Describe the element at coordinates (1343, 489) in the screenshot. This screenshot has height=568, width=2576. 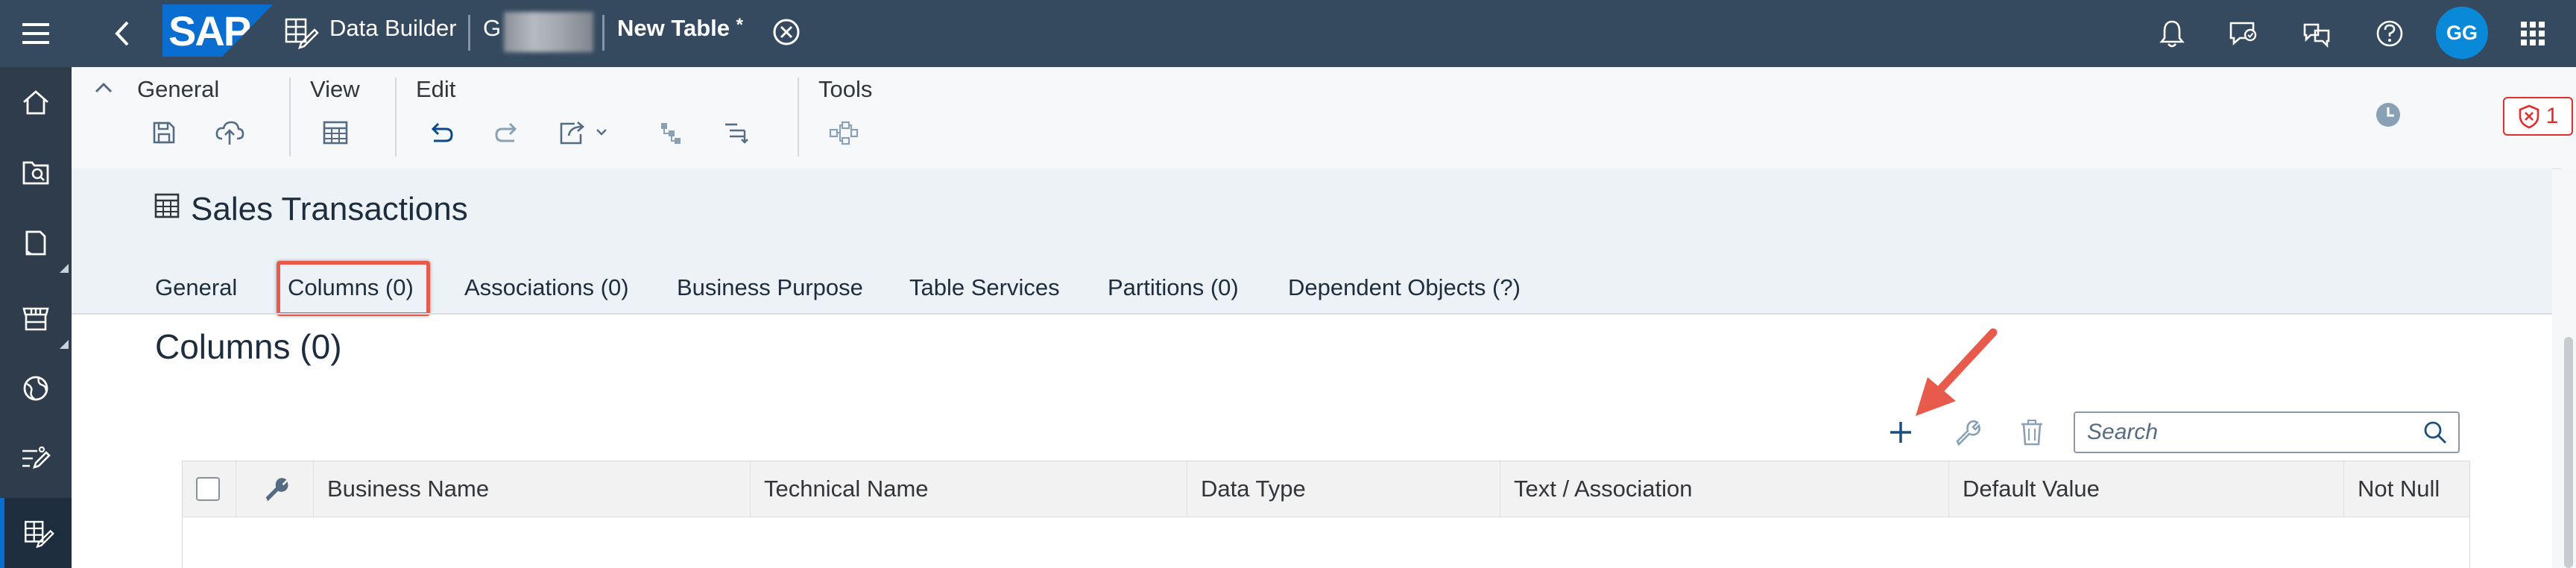
I see `column-header-data-type: Data Type` at that location.